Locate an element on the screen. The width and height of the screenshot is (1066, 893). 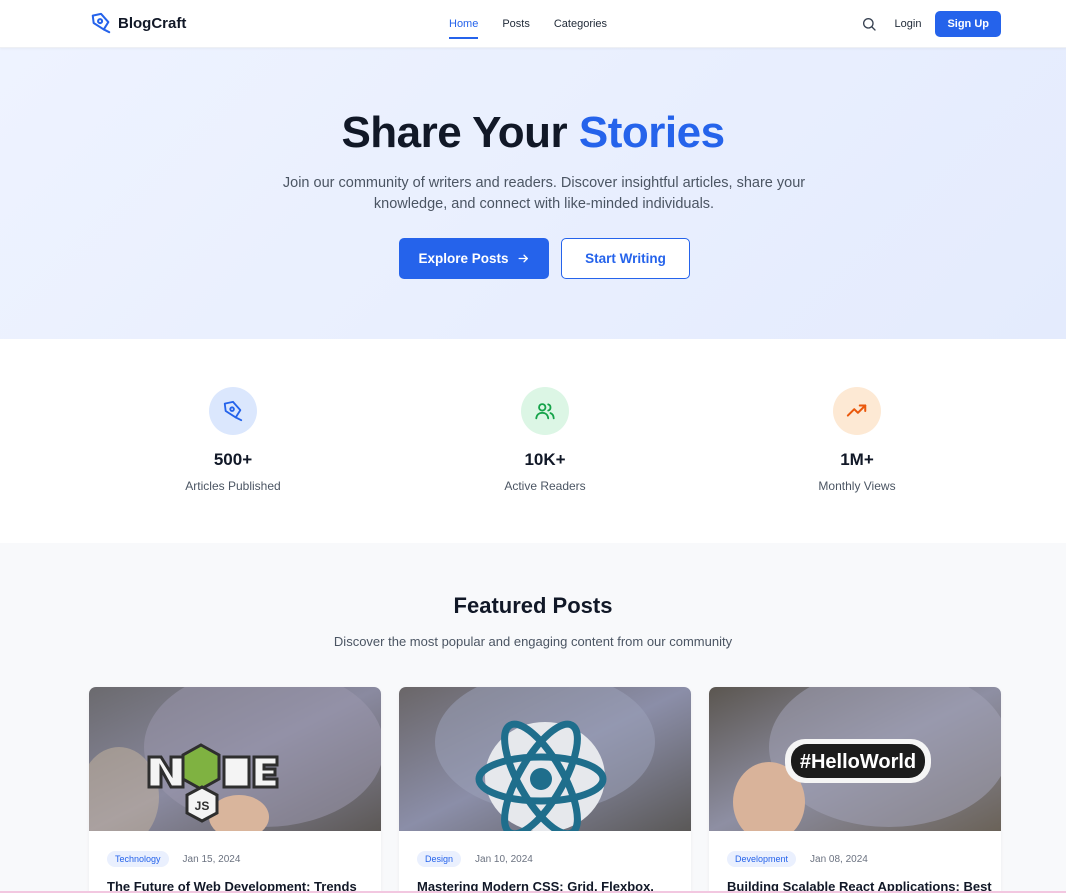
stat-label: Monthly Views is located at coordinates (857, 486).